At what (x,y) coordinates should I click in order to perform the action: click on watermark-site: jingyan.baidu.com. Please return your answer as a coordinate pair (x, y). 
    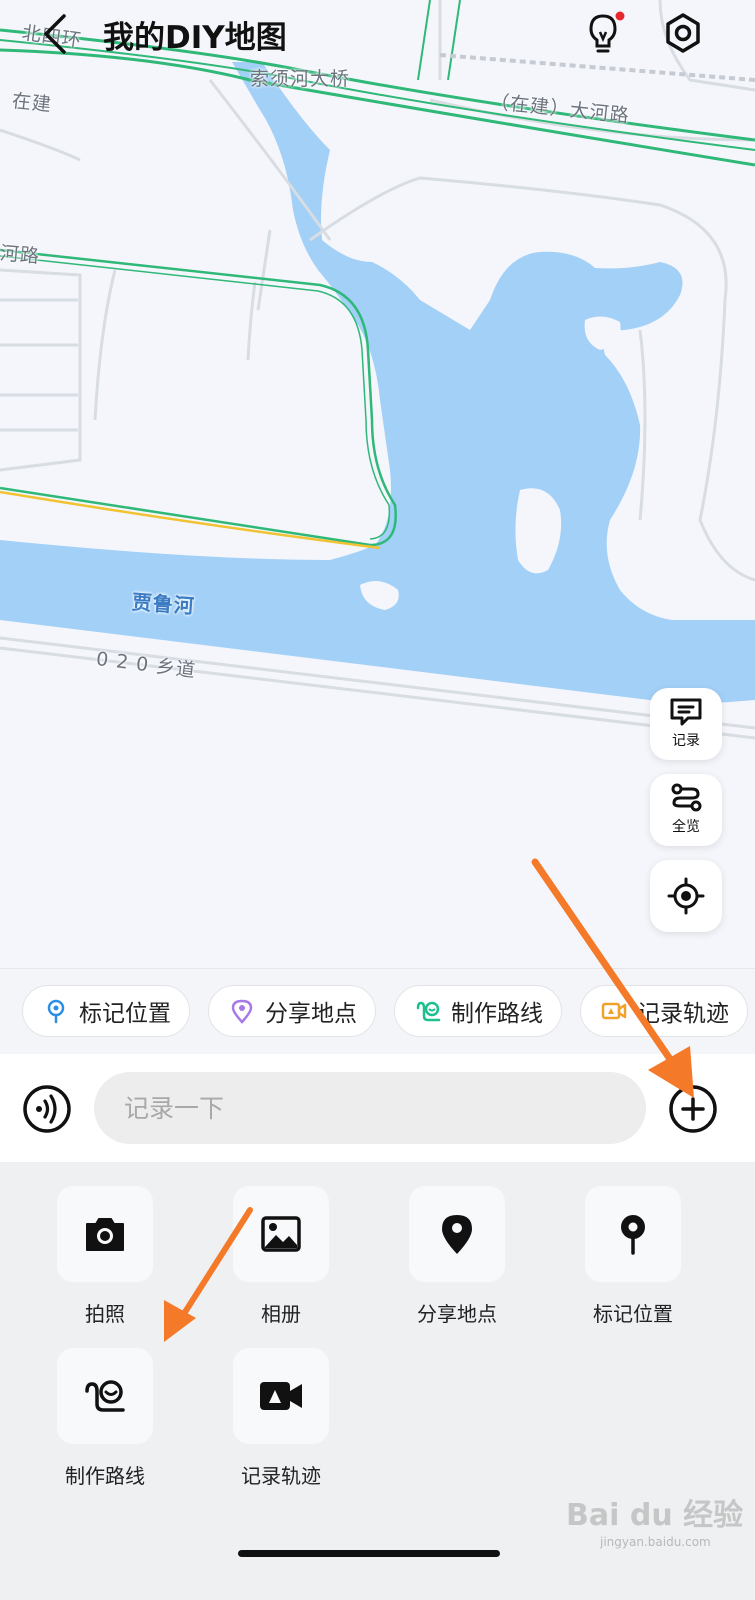
    Looking at the image, I should click on (655, 1542).